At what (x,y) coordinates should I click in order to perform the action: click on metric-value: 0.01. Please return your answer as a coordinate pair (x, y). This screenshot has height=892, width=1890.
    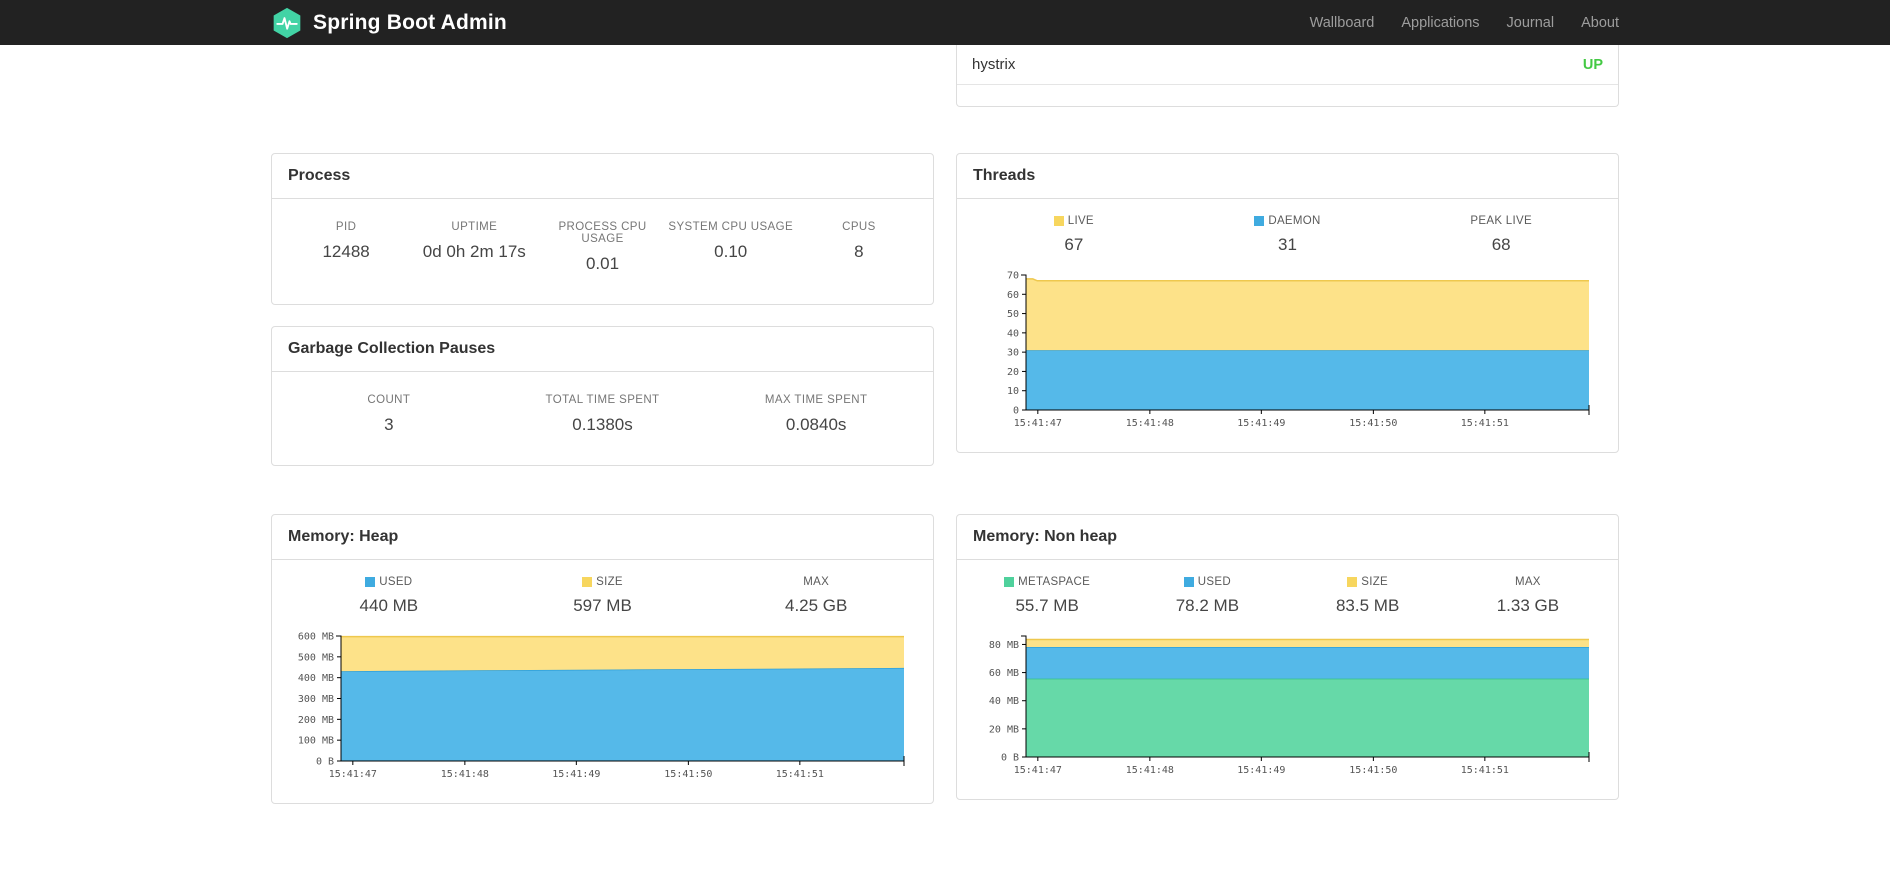
    Looking at the image, I should click on (602, 263).